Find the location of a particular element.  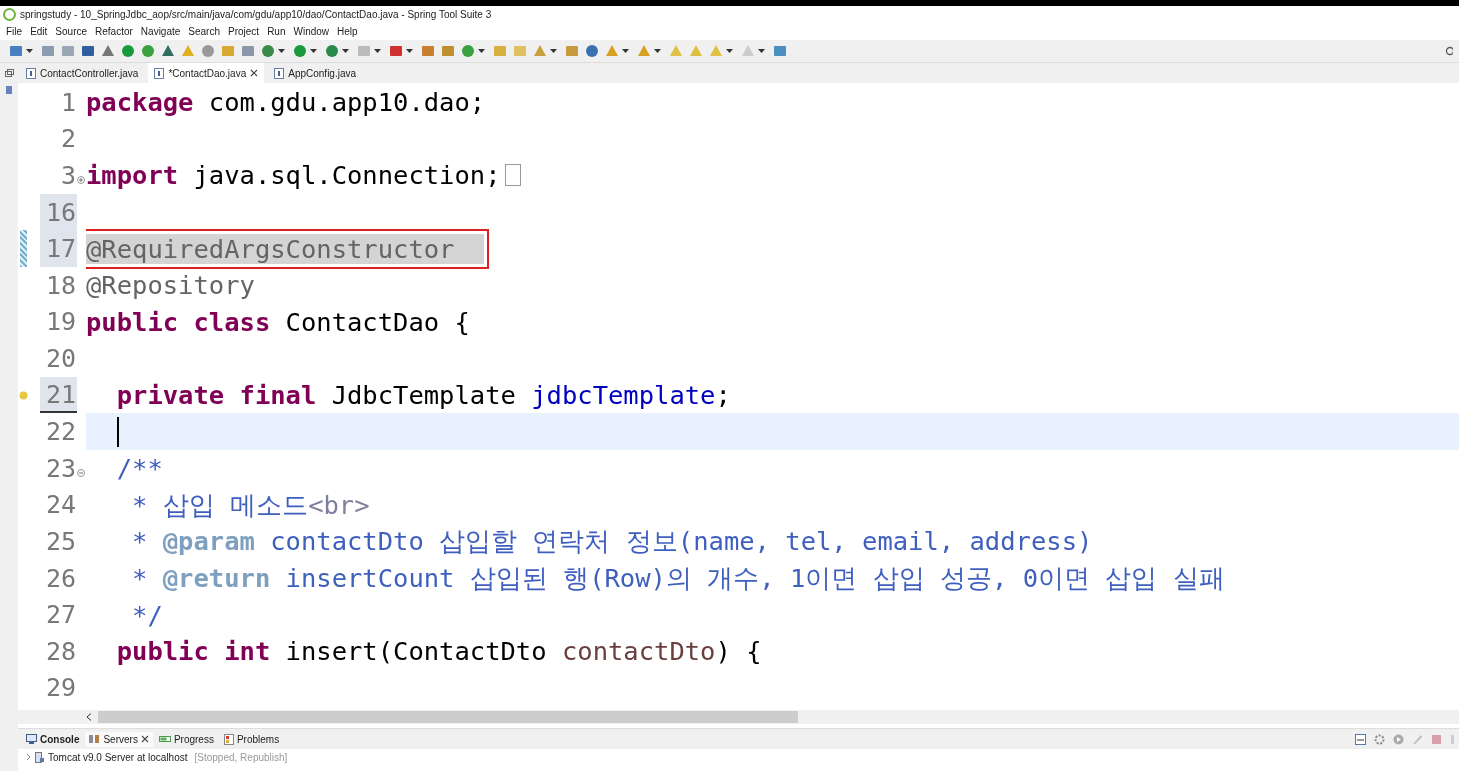

start-icon is located at coordinates (1398, 739).